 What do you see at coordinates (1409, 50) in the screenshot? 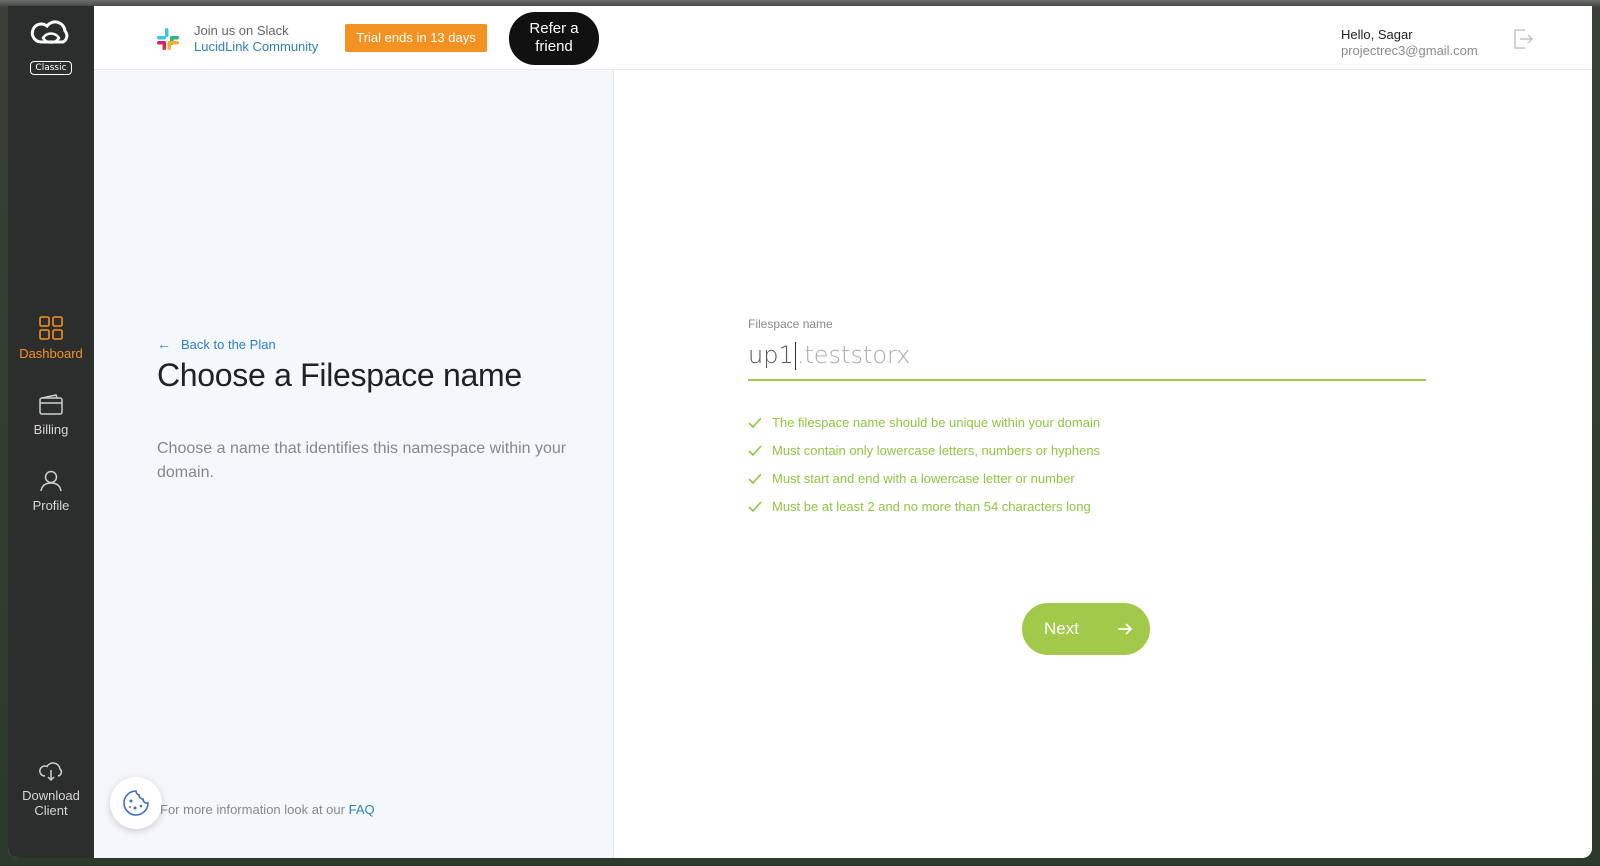
I see `user-email: projectrec3@gmail.com` at bounding box center [1409, 50].